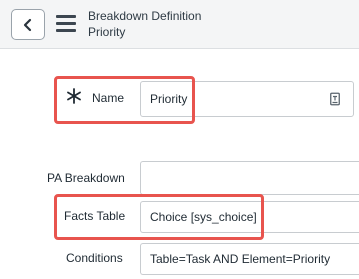 This screenshot has height=279, width=359. What do you see at coordinates (169, 99) in the screenshot?
I see `name-value: Priority` at bounding box center [169, 99].